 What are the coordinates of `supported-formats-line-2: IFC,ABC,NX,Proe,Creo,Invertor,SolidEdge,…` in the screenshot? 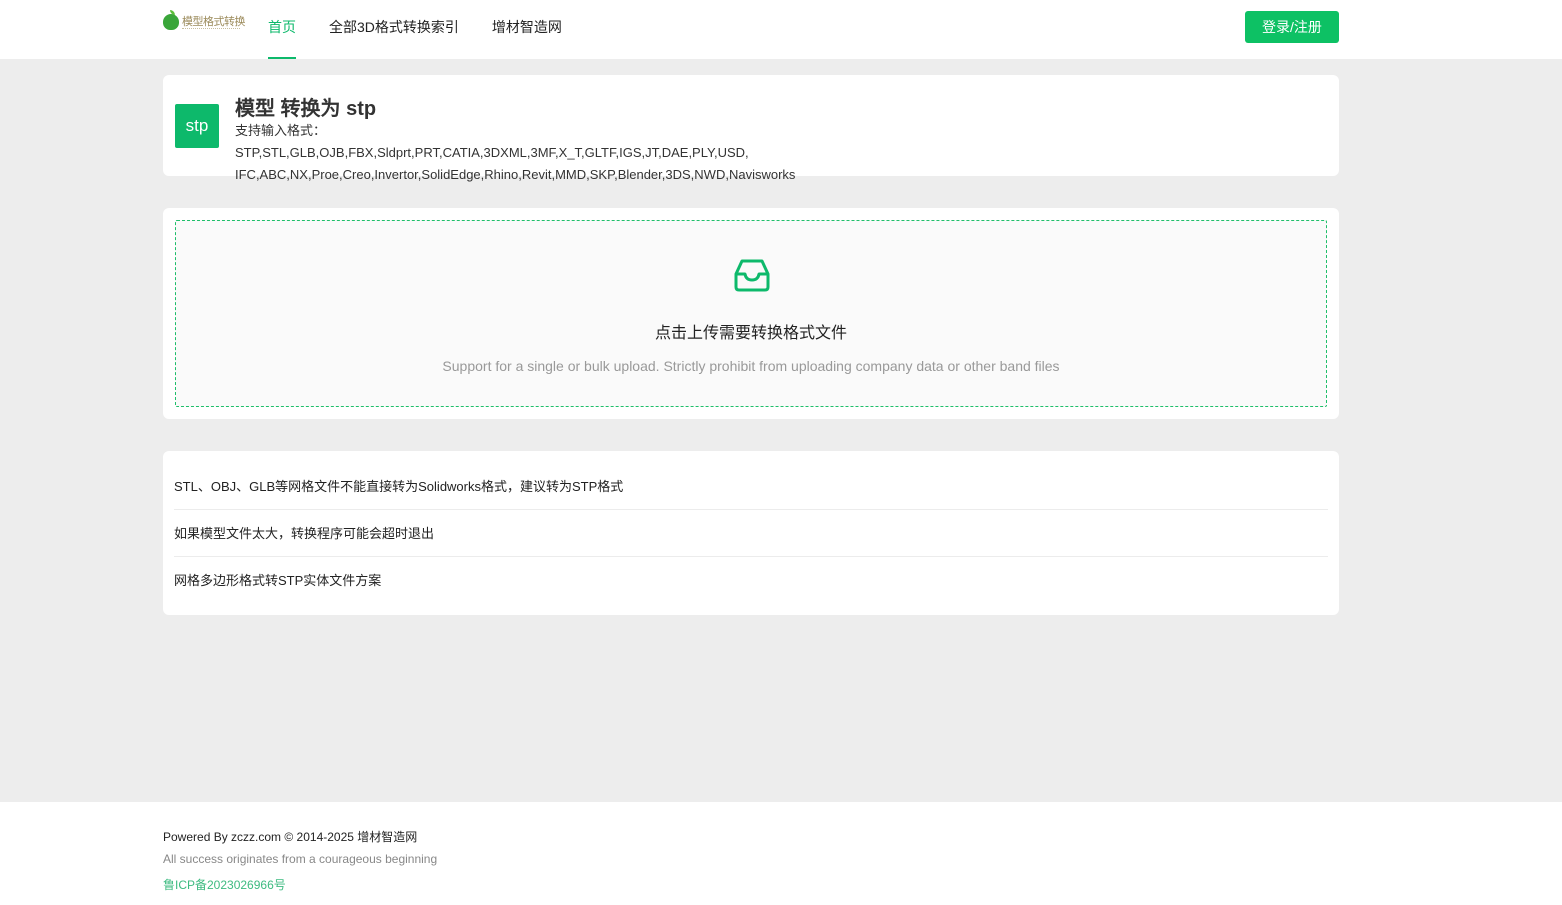 It's located at (515, 174).